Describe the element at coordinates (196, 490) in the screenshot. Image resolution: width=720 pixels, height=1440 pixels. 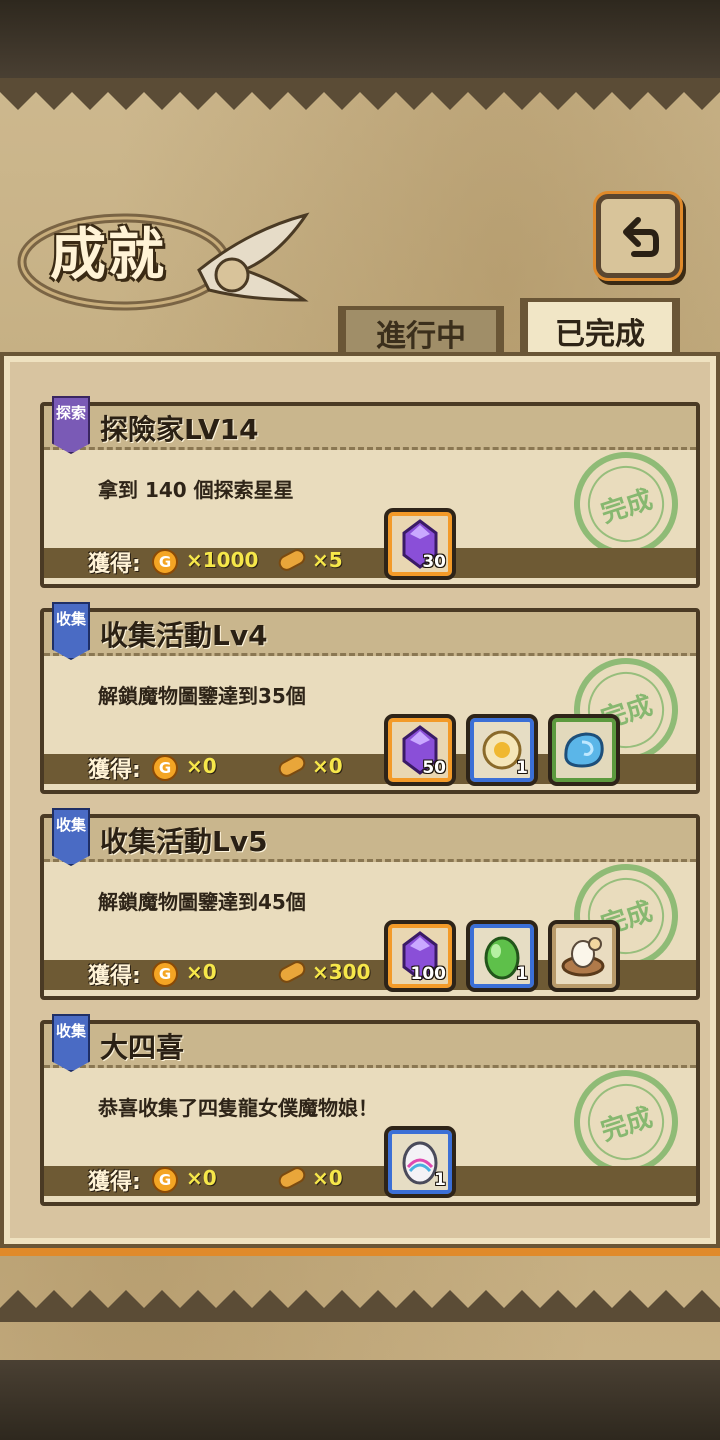
I see `achievement-description: 拿到 140 個探索星星` at that location.